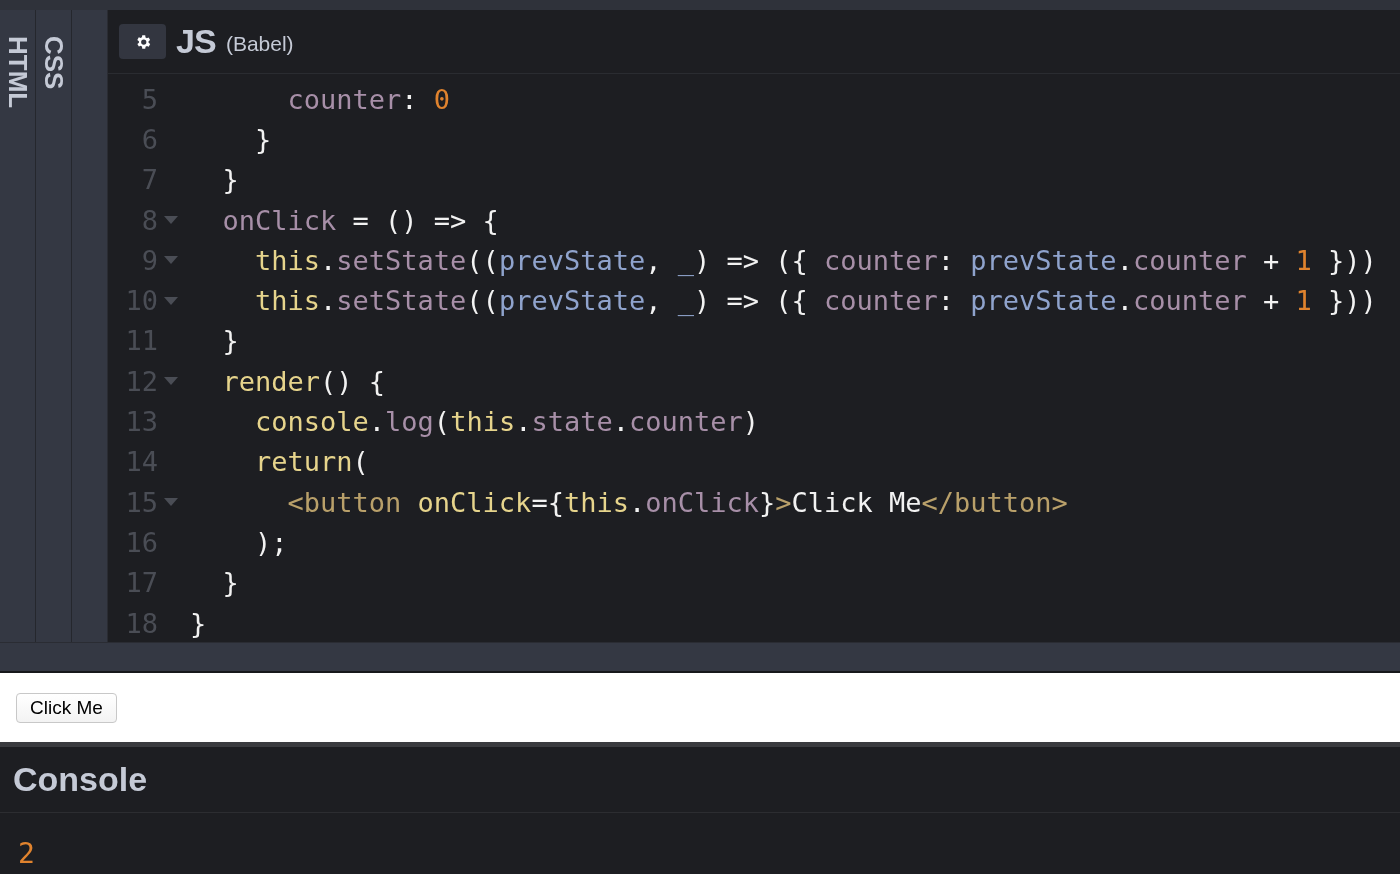 The image size is (1400, 874). I want to click on click-me-button: Click Me, so click(66, 707).